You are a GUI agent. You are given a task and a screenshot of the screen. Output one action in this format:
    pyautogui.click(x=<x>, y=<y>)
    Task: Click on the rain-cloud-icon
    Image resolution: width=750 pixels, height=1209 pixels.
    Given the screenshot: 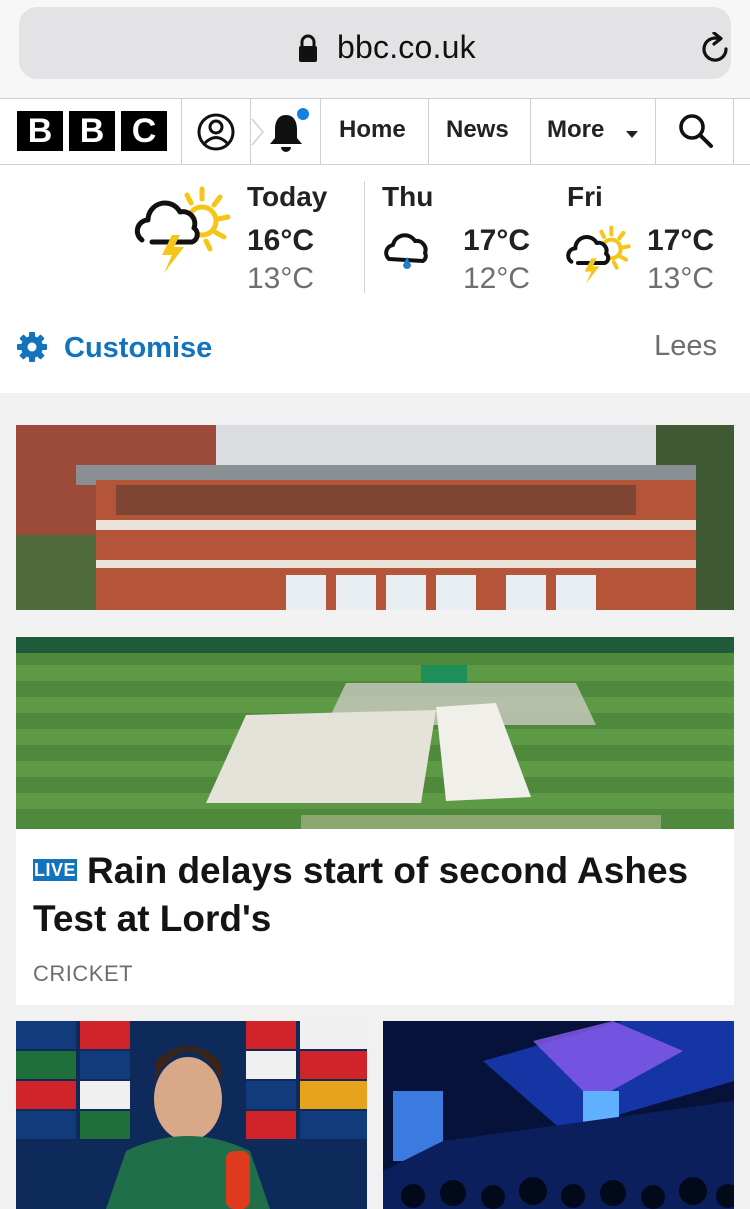 What is the action you would take?
    pyautogui.click(x=406, y=251)
    